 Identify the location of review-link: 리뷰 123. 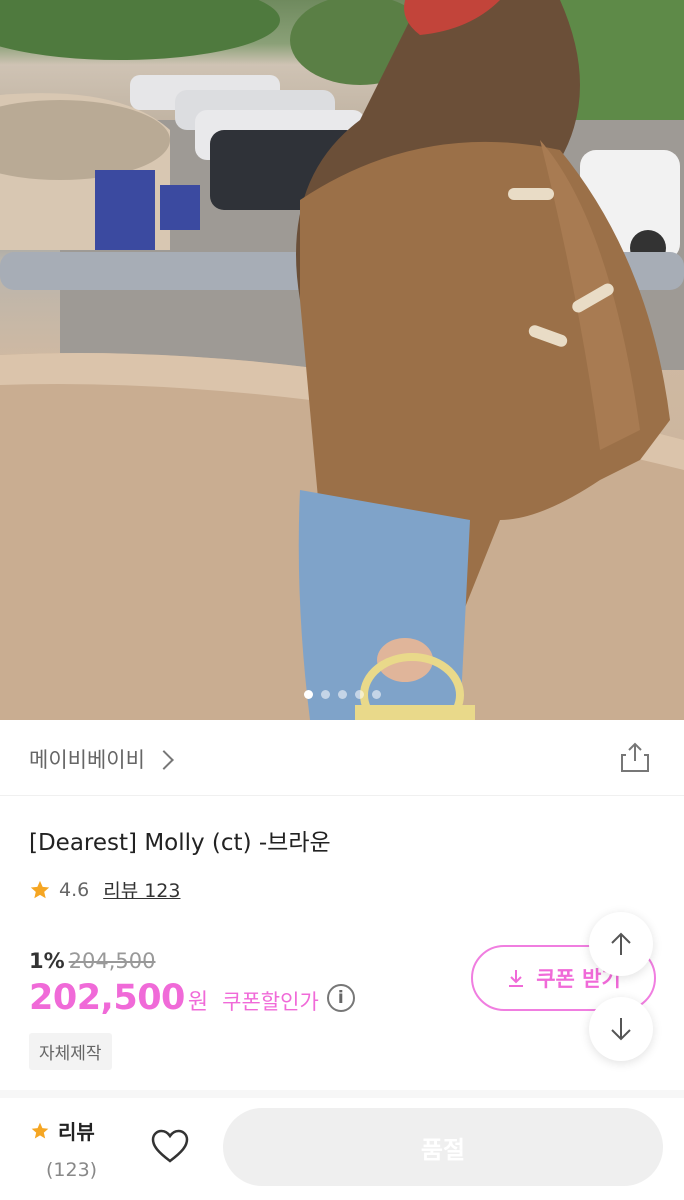
(141, 889).